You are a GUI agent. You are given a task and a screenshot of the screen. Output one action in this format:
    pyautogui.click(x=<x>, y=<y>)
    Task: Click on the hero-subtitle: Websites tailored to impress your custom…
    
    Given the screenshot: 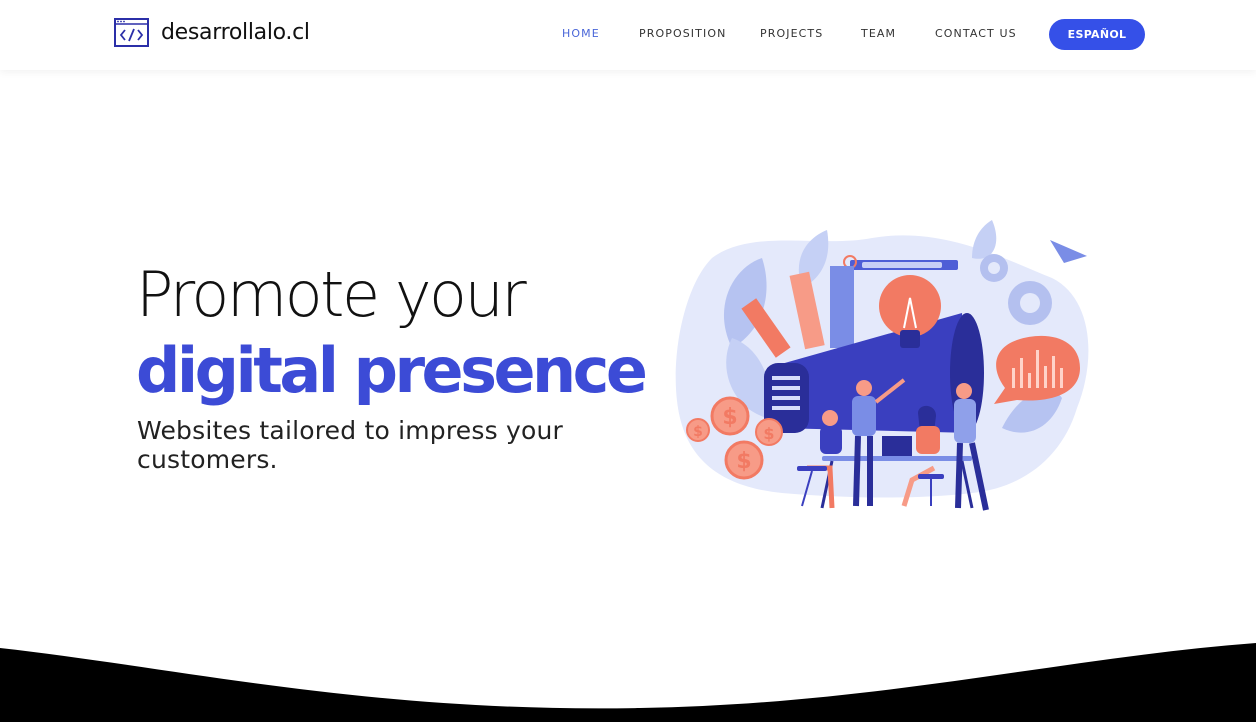 What is the action you would take?
    pyautogui.click(x=350, y=445)
    